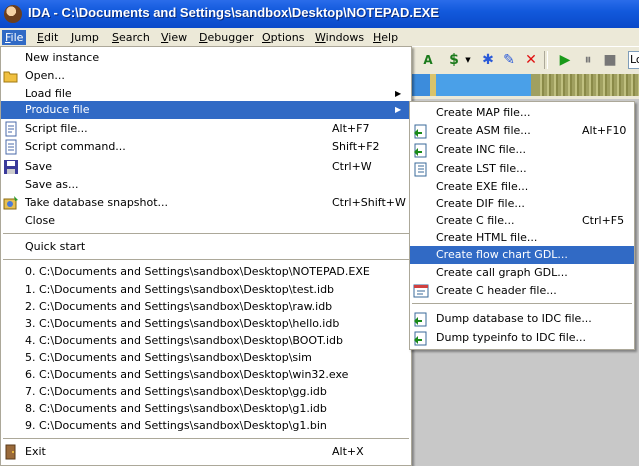 The image size is (639, 466). What do you see at coordinates (522, 131) in the screenshot?
I see `menu-item-create-asm: Create ASM file... Alt+F10` at bounding box center [522, 131].